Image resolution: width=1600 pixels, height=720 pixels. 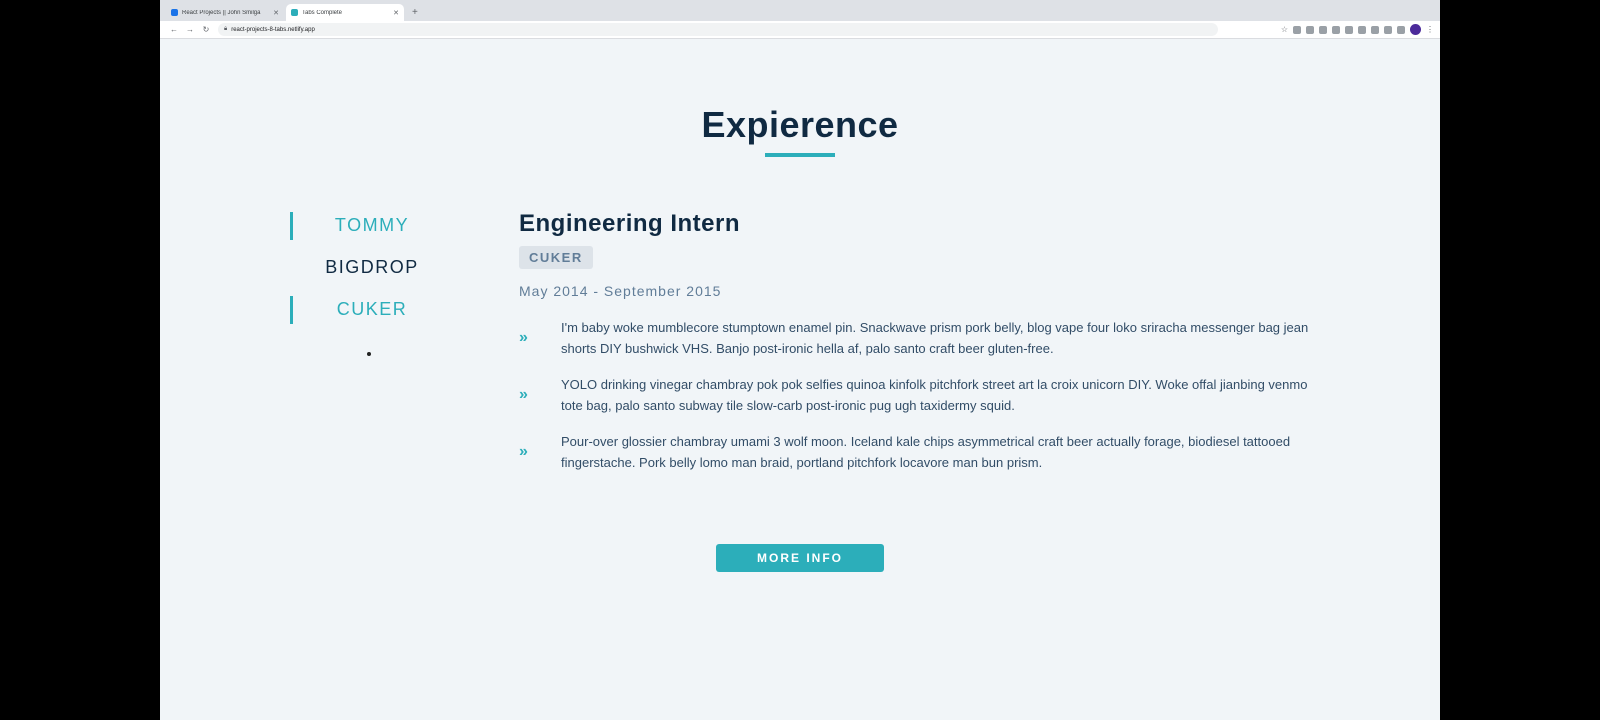 I want to click on tab-bigdrop: BIGDROP, so click(x=372, y=269).